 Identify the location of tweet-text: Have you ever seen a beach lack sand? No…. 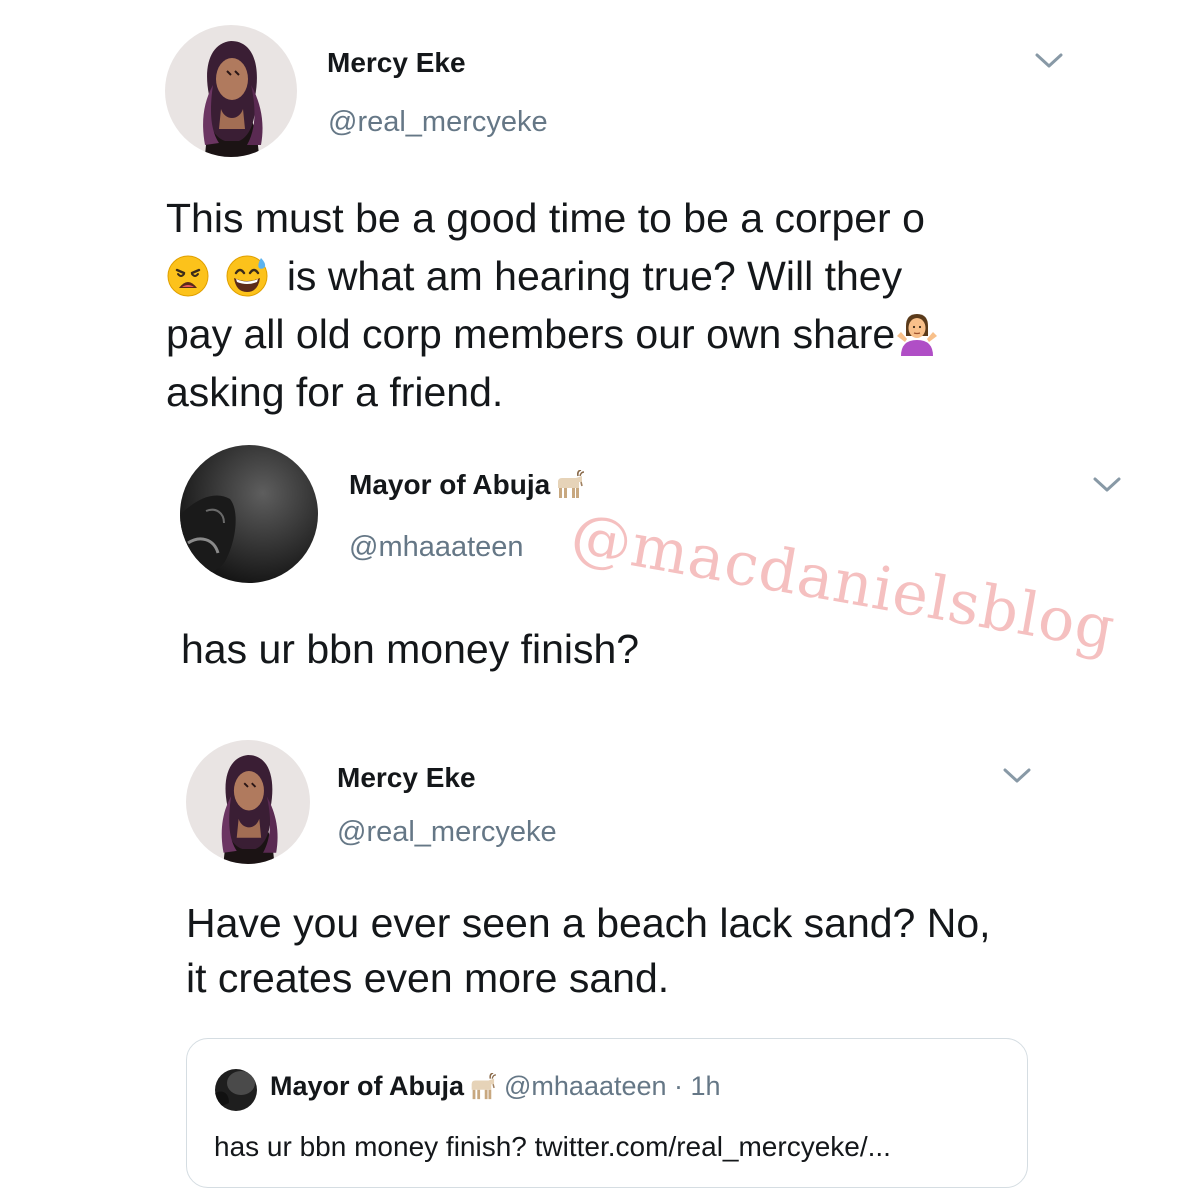
(588, 951).